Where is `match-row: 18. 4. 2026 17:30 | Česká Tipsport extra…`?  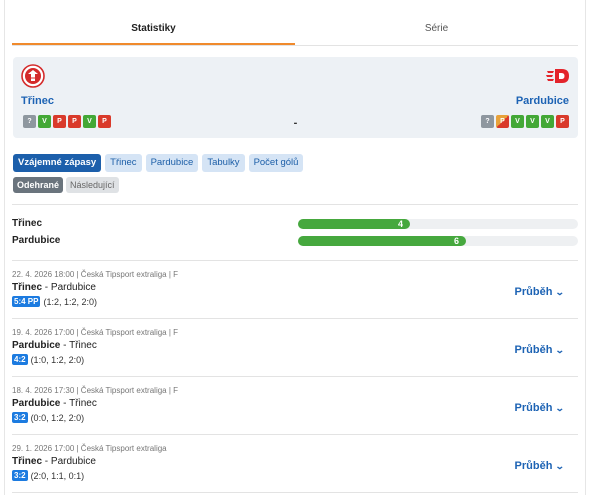 match-row: 18. 4. 2026 17:30 | Česká Tipsport extra… is located at coordinates (295, 407).